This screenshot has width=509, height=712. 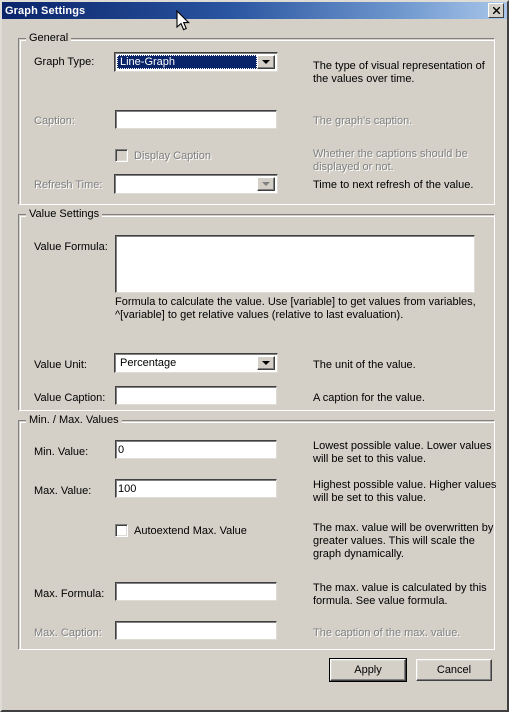 What do you see at coordinates (196, 449) in the screenshot?
I see `min-value-input` at bounding box center [196, 449].